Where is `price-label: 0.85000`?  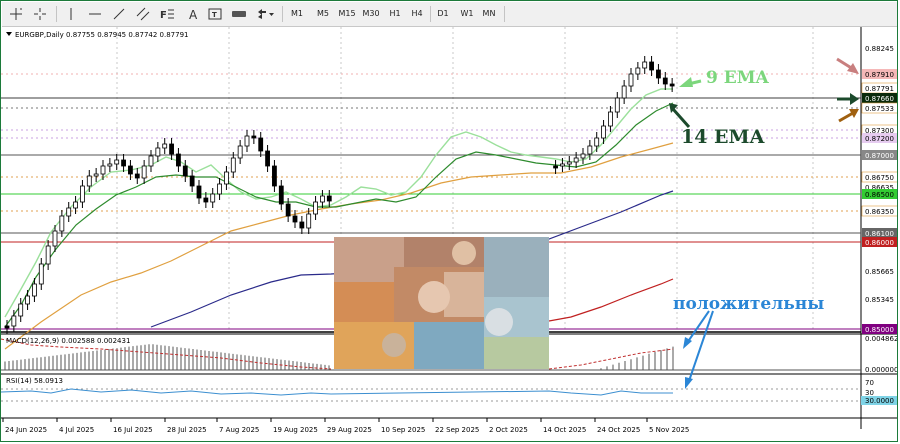
price-label: 0.85000 is located at coordinates (879, 330).